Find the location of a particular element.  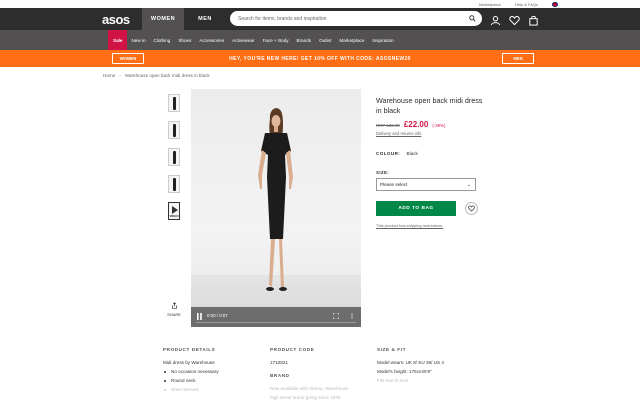

list-item: Round neck is located at coordinates (191, 380).